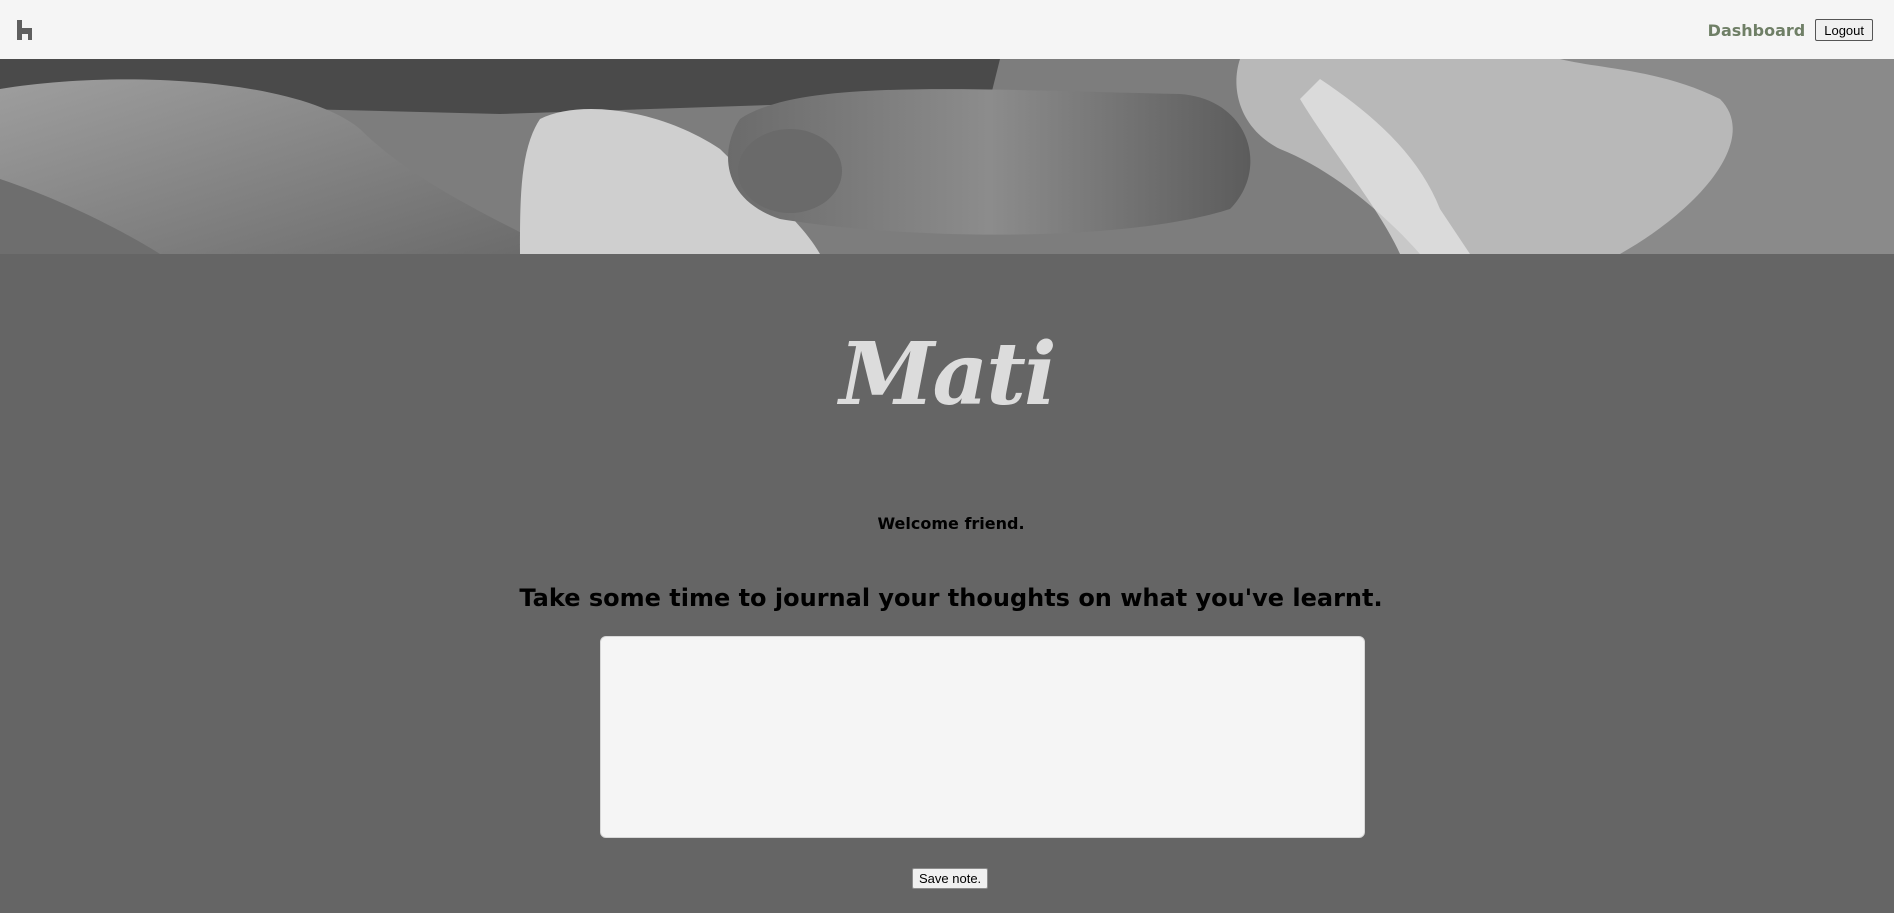 This screenshot has width=1894, height=913. What do you see at coordinates (982, 737) in the screenshot?
I see `journal-note-textarea` at bounding box center [982, 737].